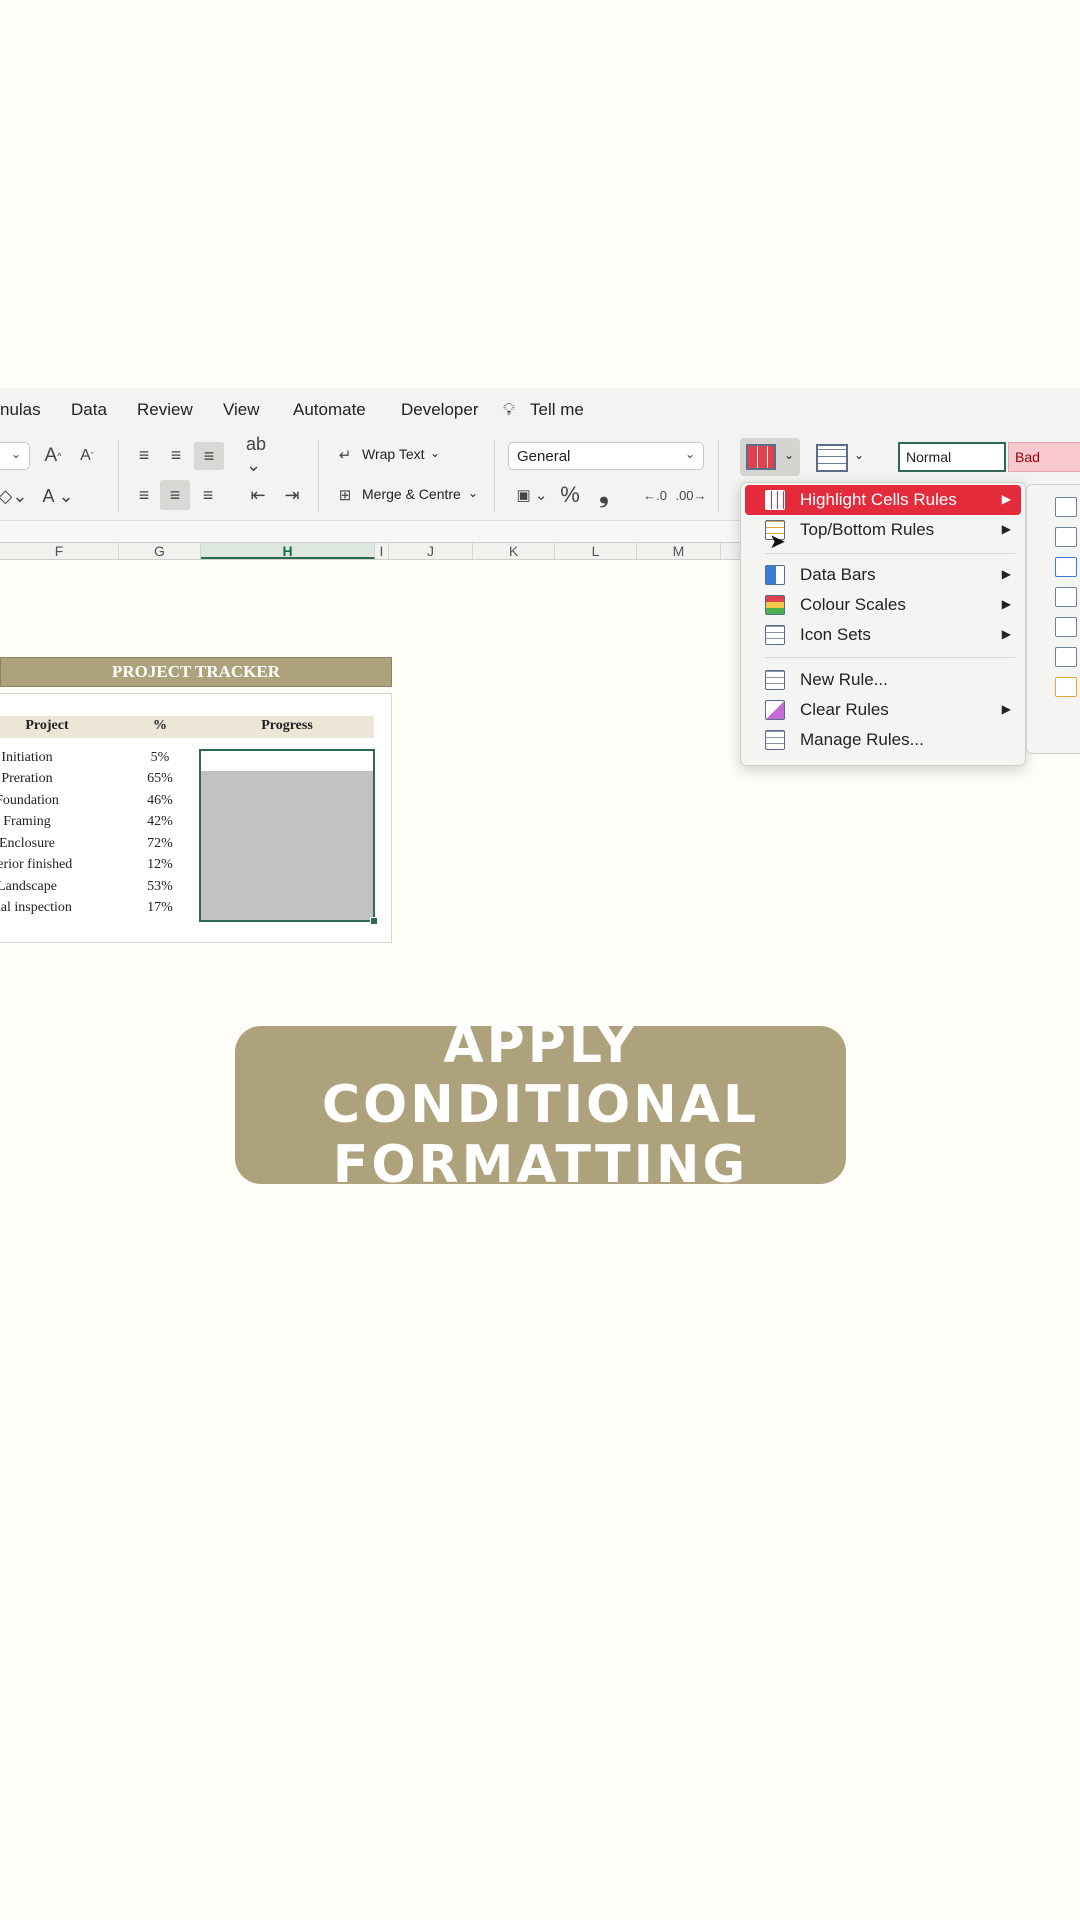  I want to click on increase-font-icon: A ^, so click(53, 456).